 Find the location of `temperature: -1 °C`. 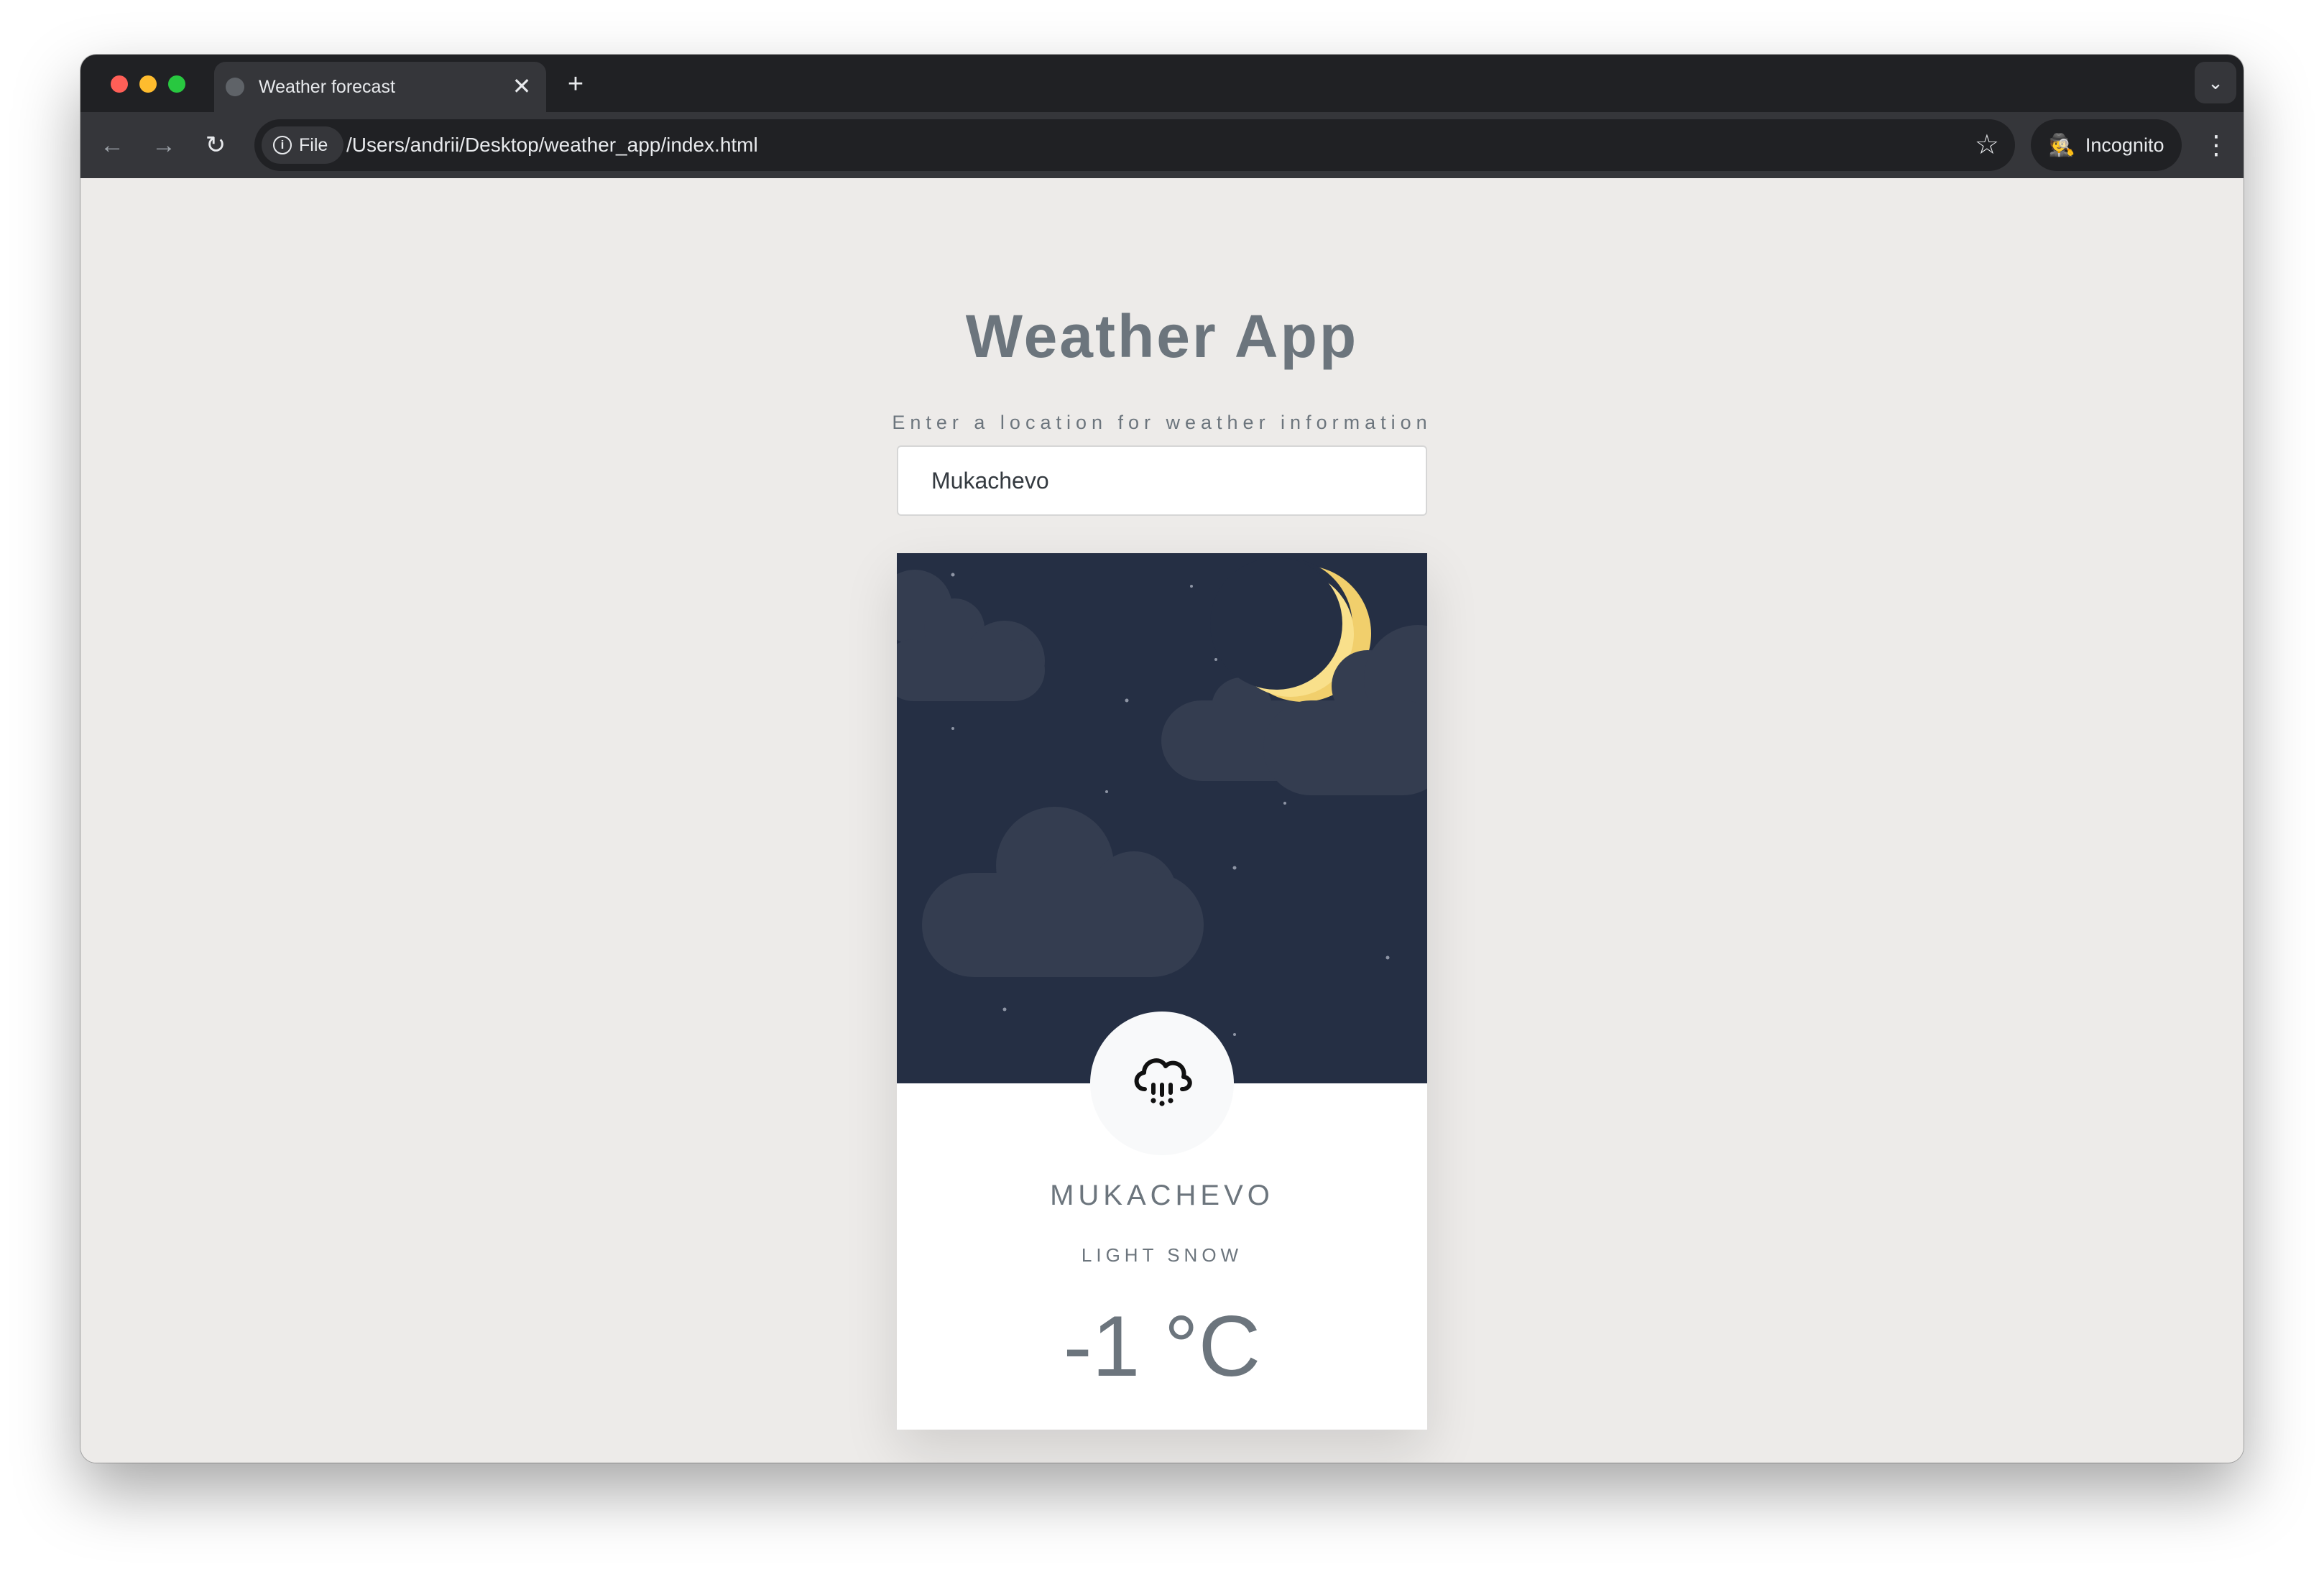

temperature: -1 °C is located at coordinates (1162, 1346).